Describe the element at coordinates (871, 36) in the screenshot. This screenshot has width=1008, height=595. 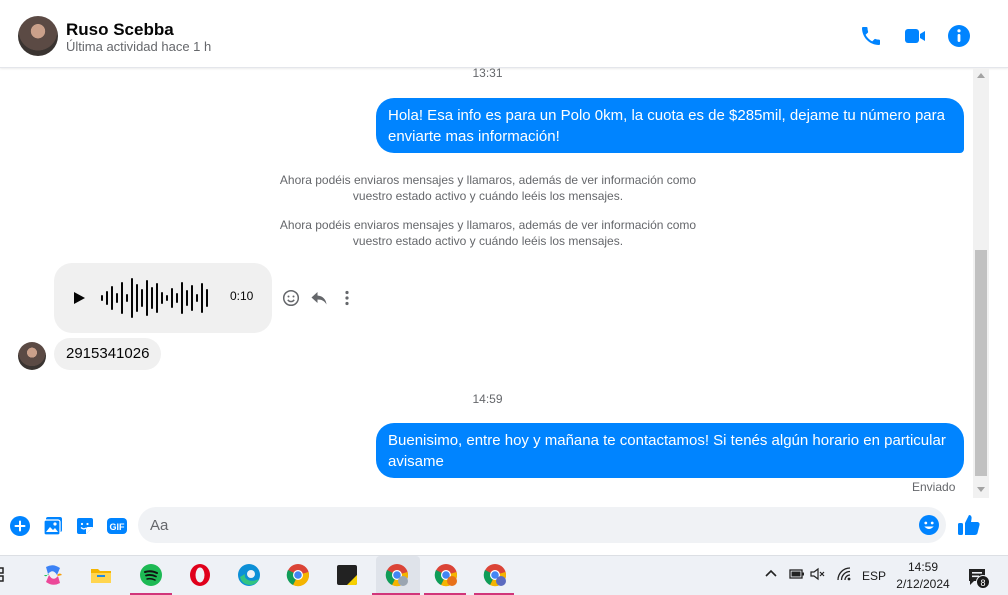
I see `phone-icon` at that location.